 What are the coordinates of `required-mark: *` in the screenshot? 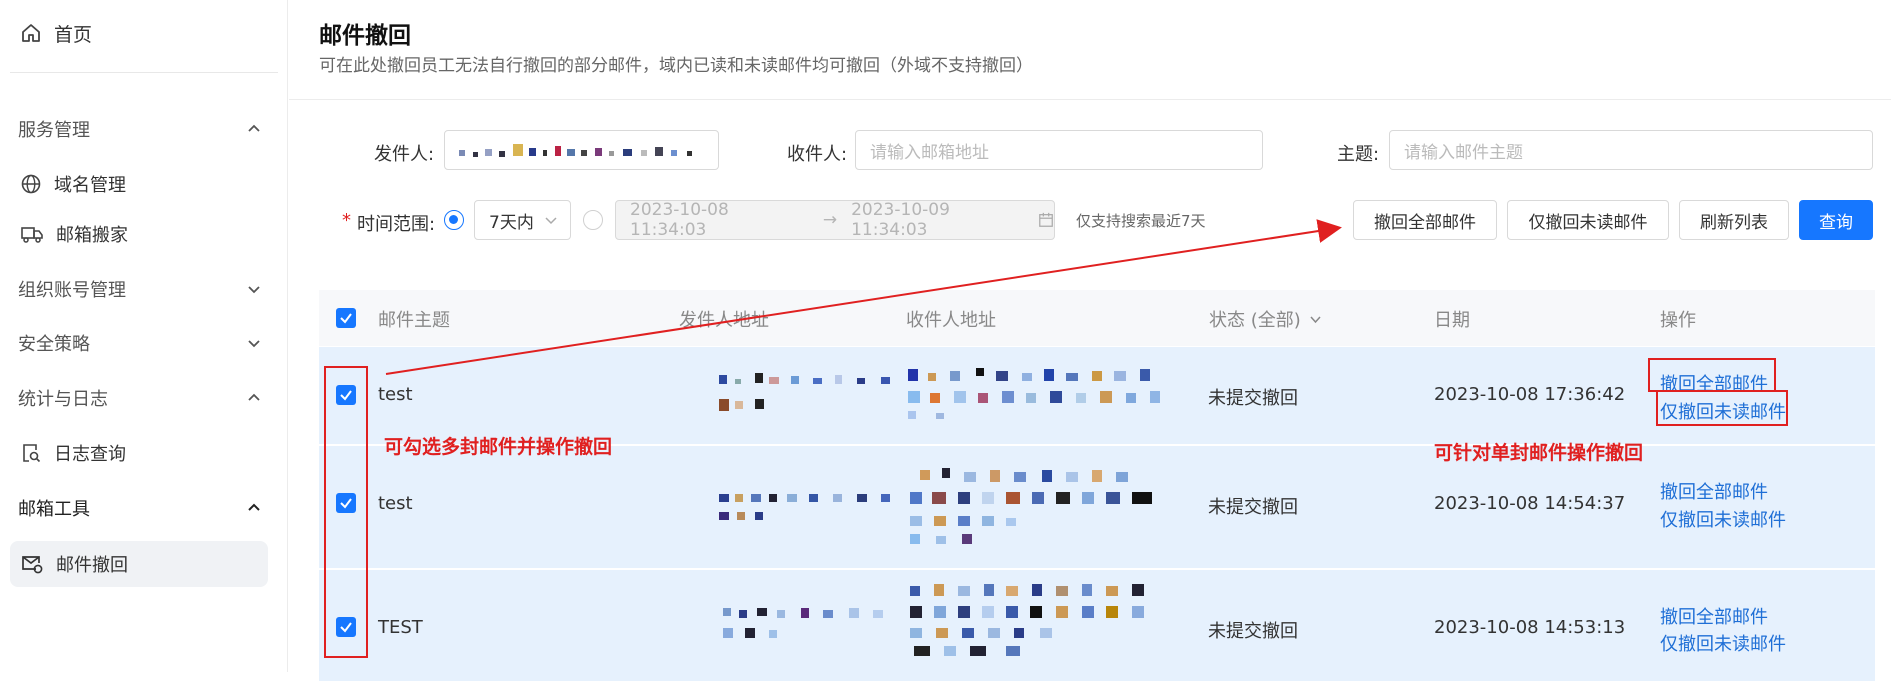 It's located at (346, 220).